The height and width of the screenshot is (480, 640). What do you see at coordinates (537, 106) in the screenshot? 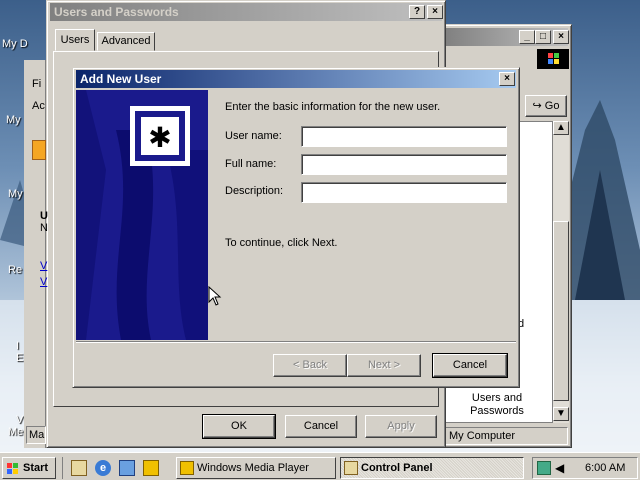
I see `go-arrow-icon: ↪` at bounding box center [537, 106].